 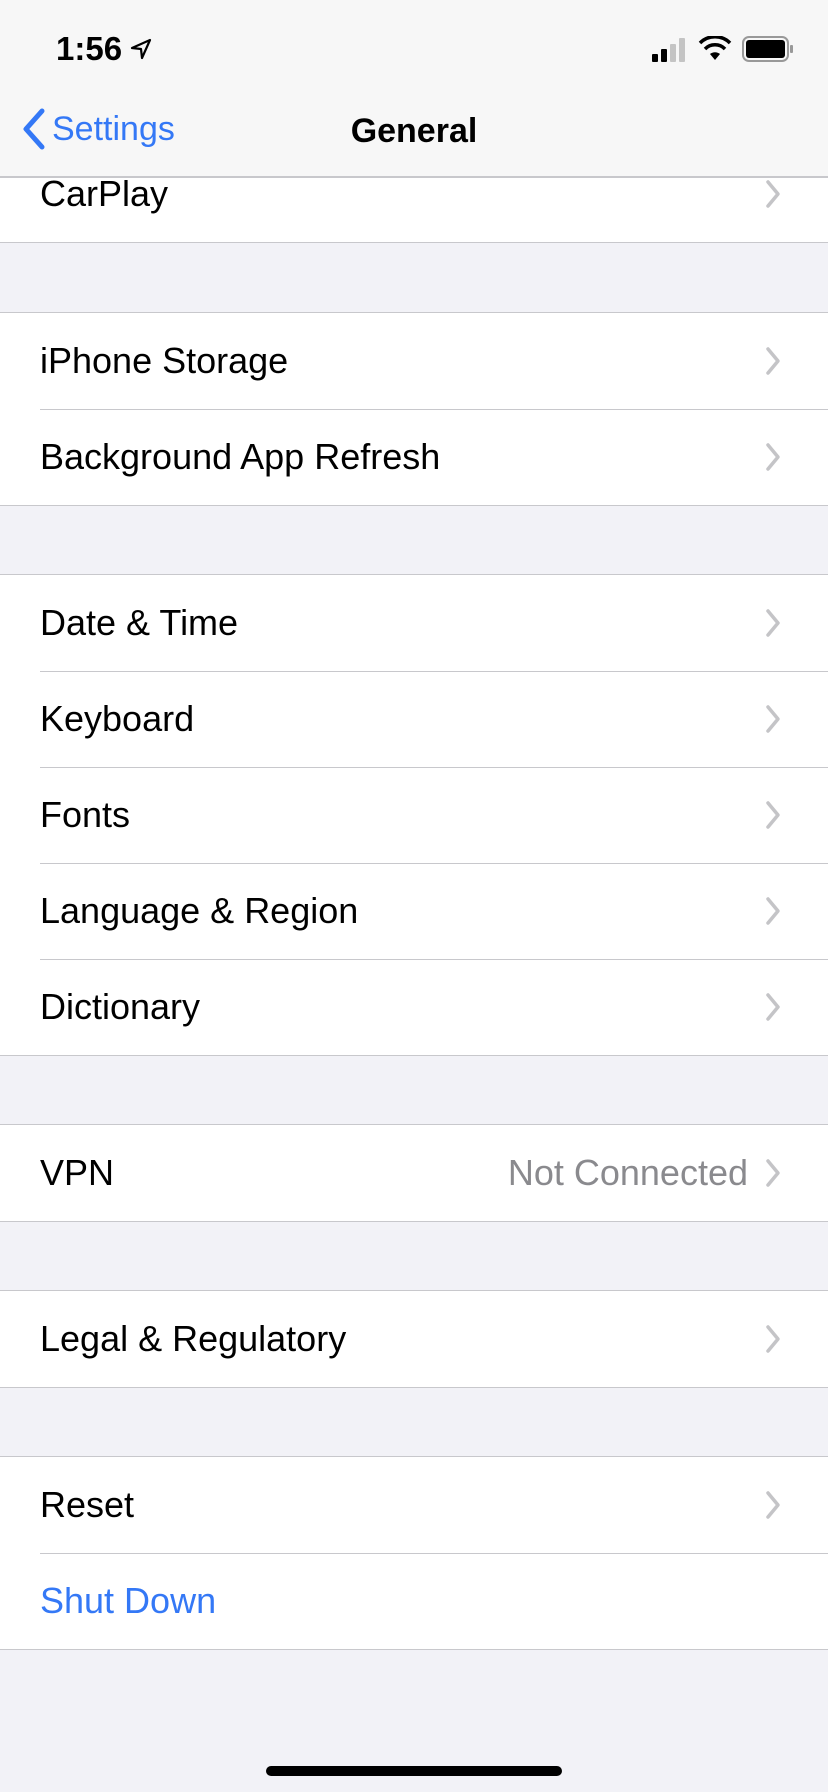 What do you see at coordinates (414, 1505) in the screenshot?
I see `settings-row-reset: Reset` at bounding box center [414, 1505].